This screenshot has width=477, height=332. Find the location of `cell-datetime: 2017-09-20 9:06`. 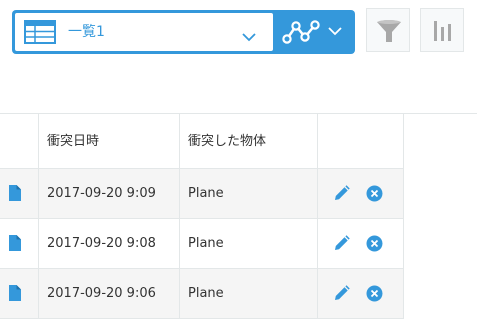

cell-datetime: 2017-09-20 9:06 is located at coordinates (101, 293).